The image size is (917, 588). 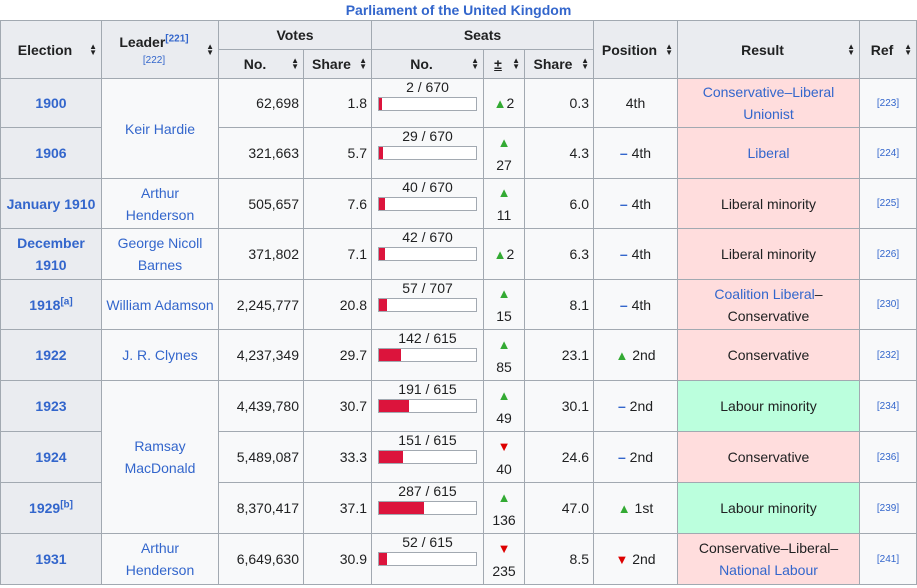 I want to click on header-election-label: Election, so click(x=45, y=49).